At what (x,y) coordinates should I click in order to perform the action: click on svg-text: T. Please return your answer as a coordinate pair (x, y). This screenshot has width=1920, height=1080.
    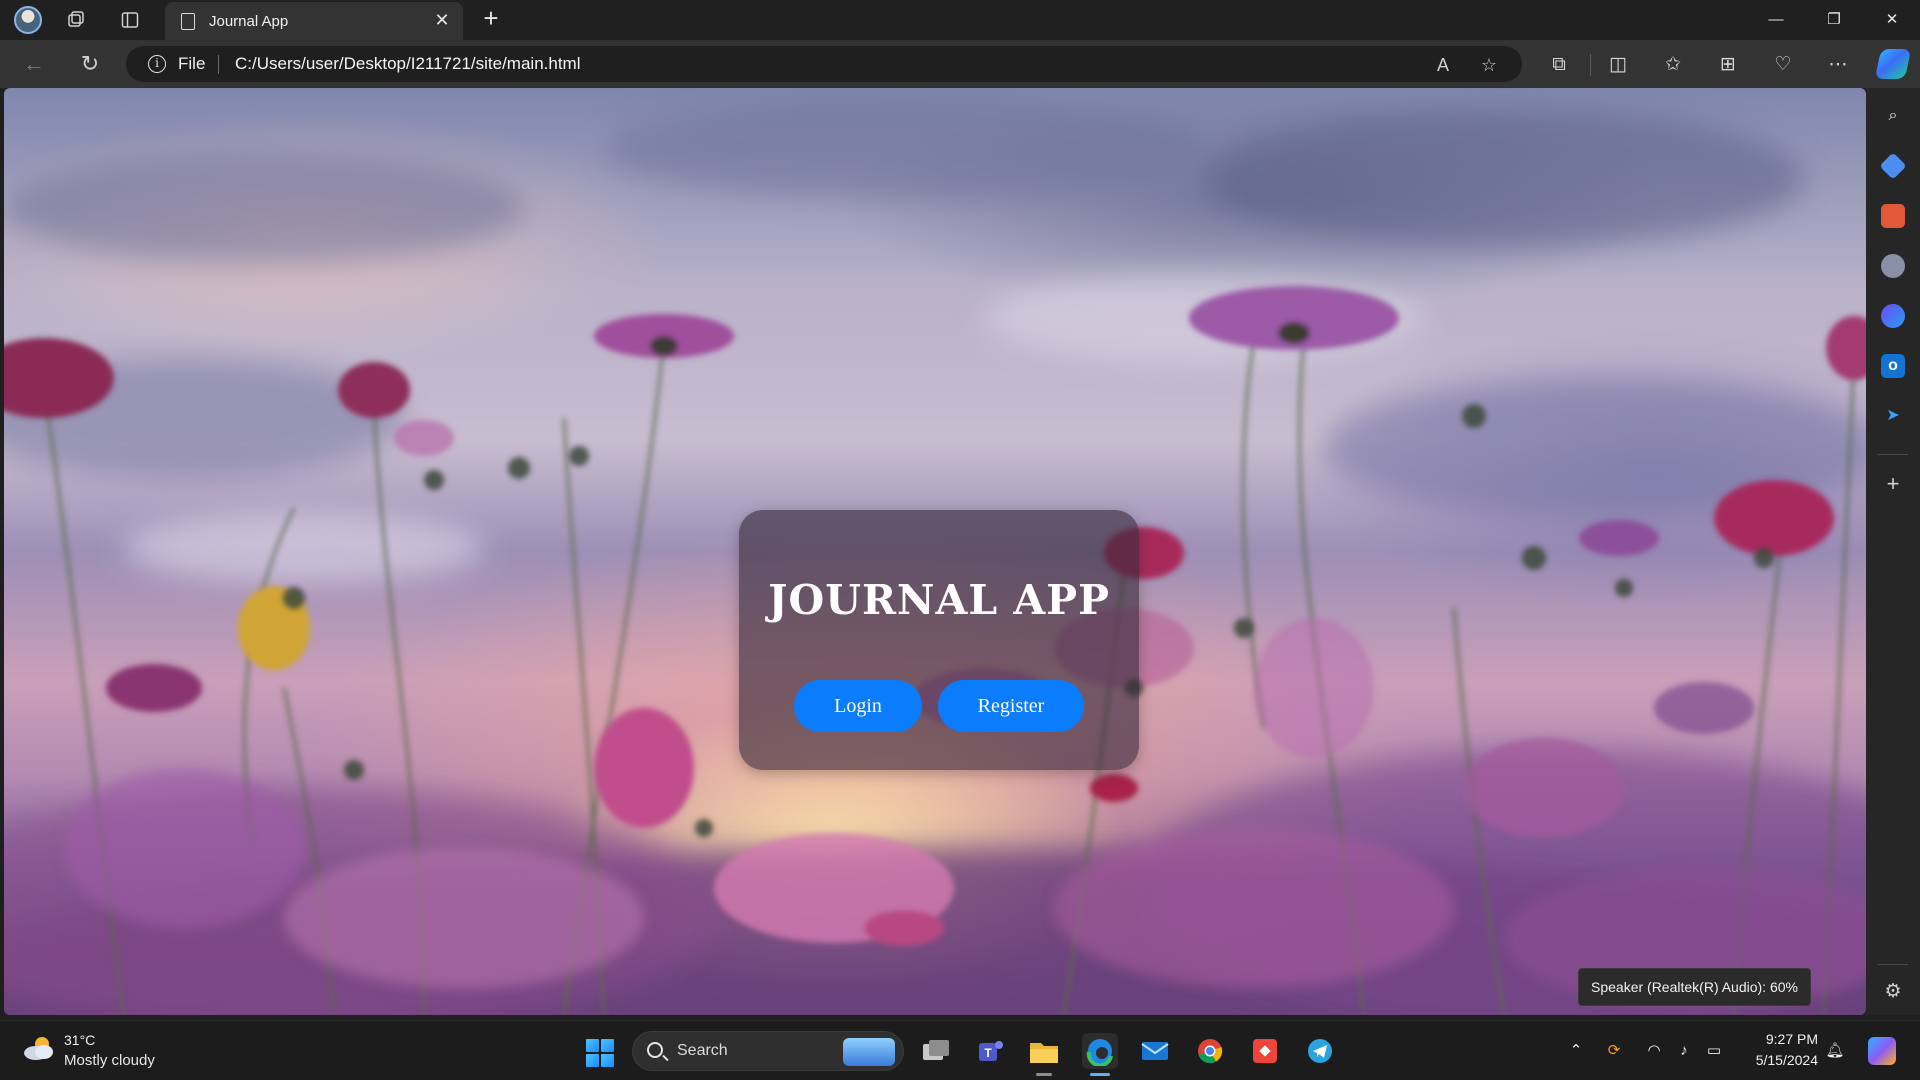
    Looking at the image, I should click on (988, 1053).